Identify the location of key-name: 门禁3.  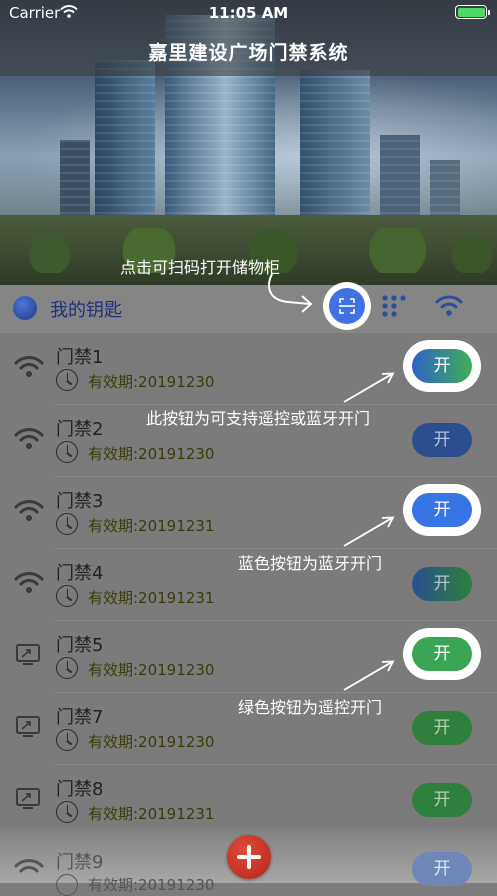
(80, 501).